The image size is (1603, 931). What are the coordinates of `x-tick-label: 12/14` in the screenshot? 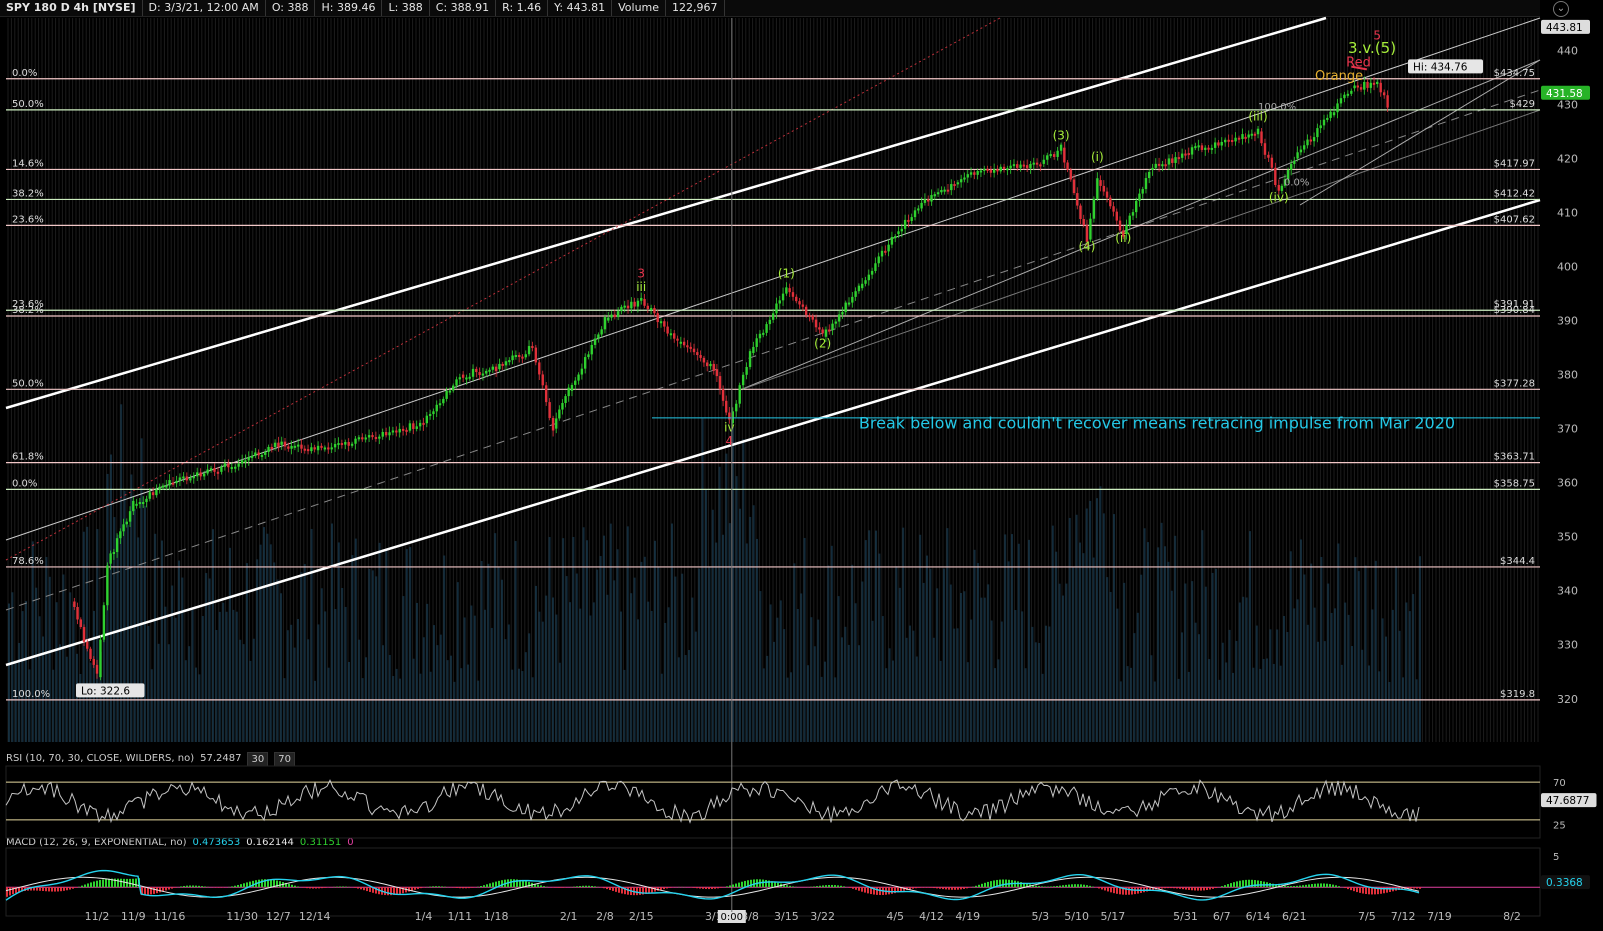 It's located at (315, 916).